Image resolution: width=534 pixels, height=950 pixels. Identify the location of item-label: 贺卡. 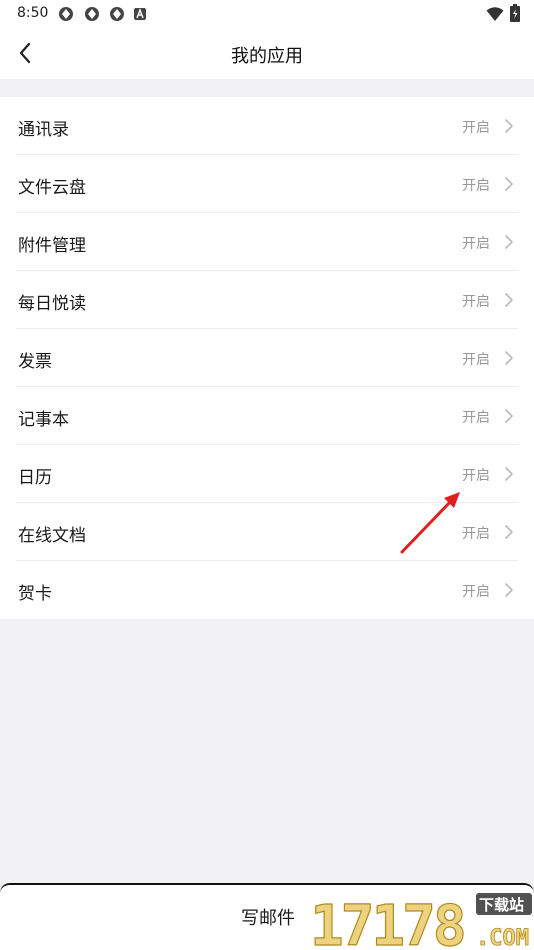
(35, 594).